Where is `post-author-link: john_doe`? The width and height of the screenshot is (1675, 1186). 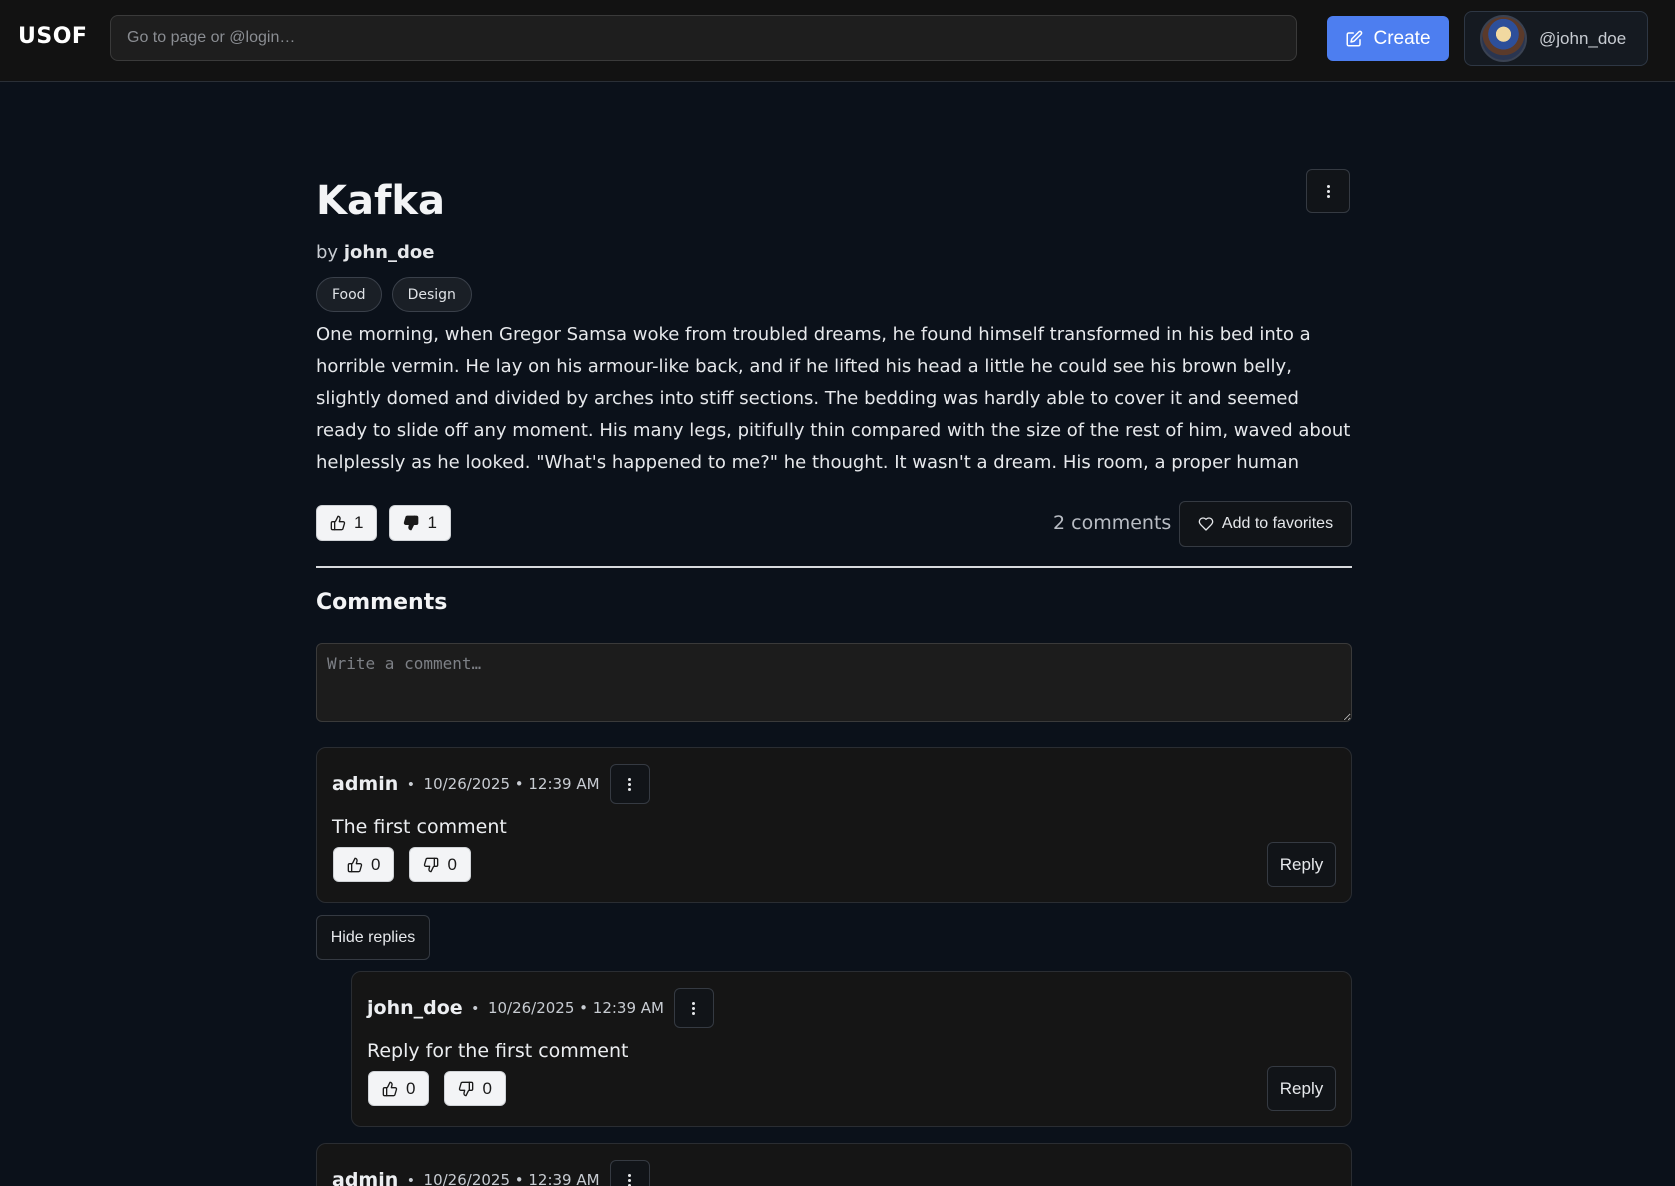
post-author-link: john_doe is located at coordinates (389, 252).